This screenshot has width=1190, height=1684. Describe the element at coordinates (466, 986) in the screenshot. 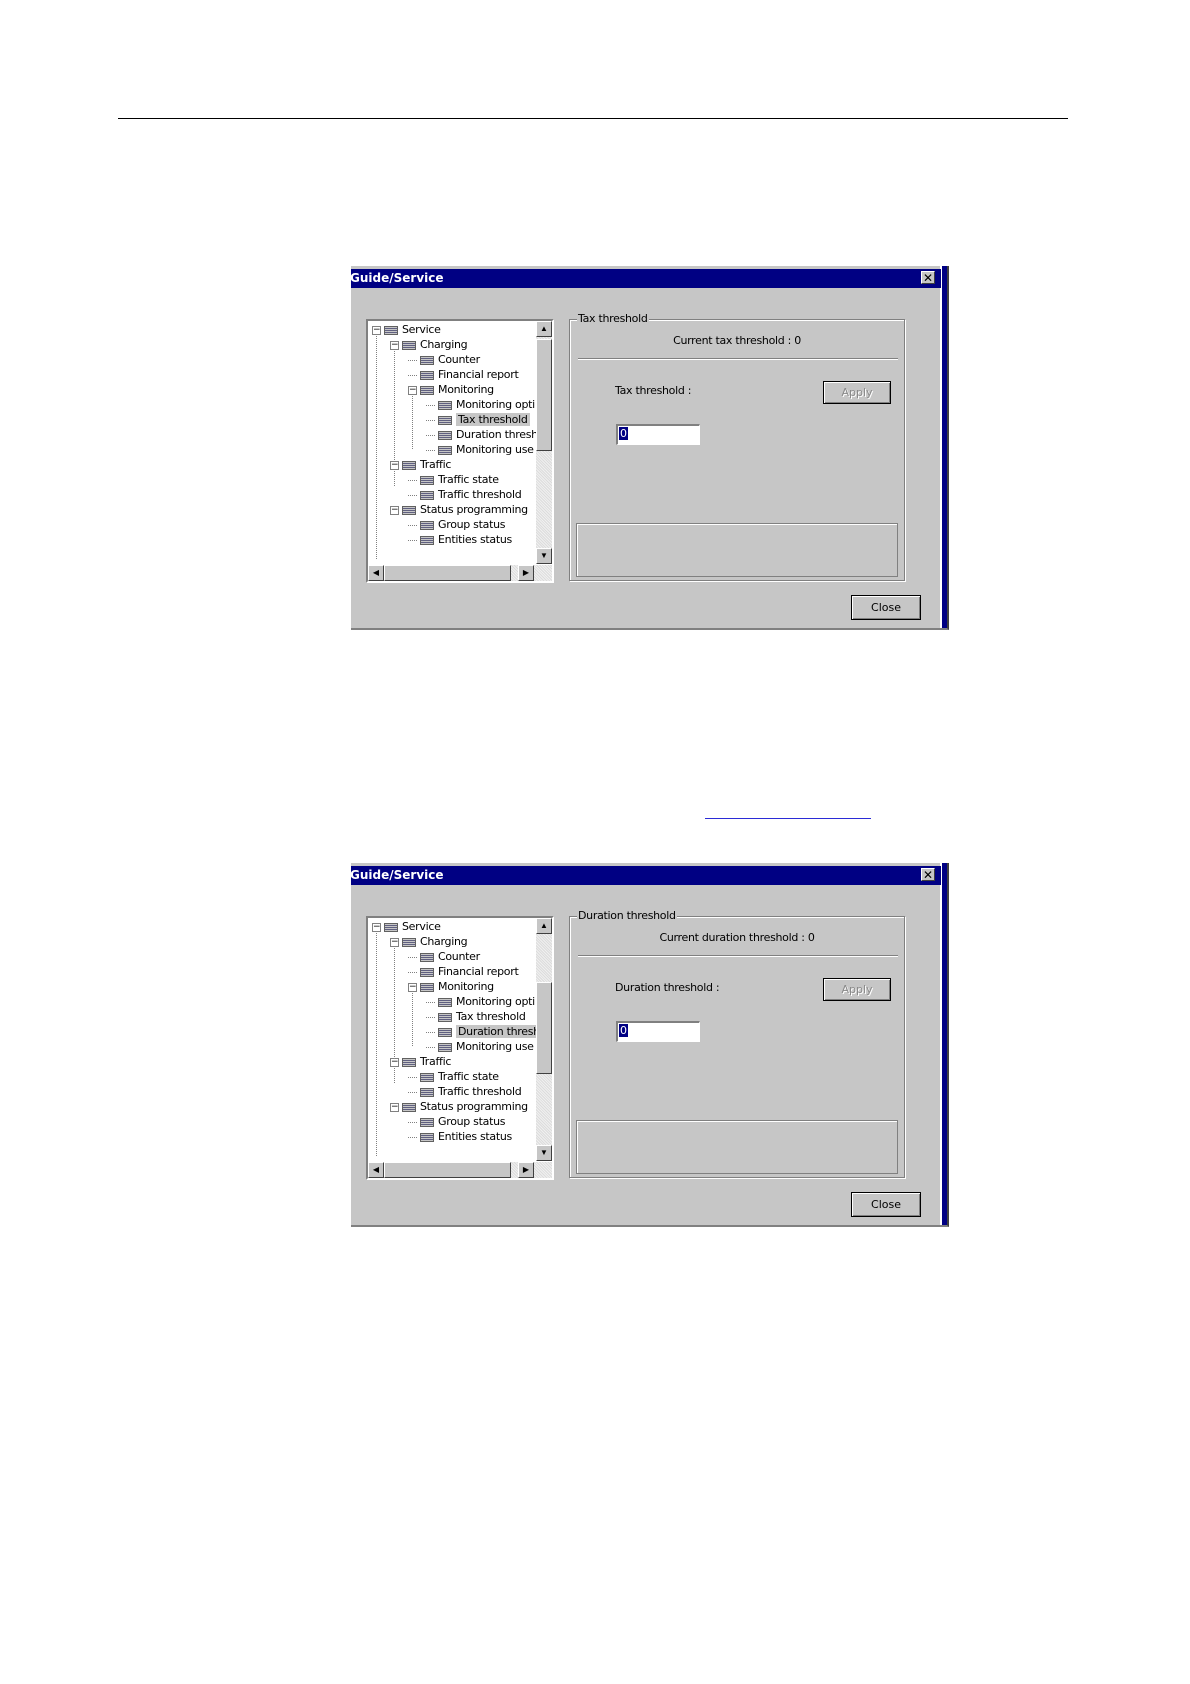

I see `tree-item-label: Monitoring` at that location.